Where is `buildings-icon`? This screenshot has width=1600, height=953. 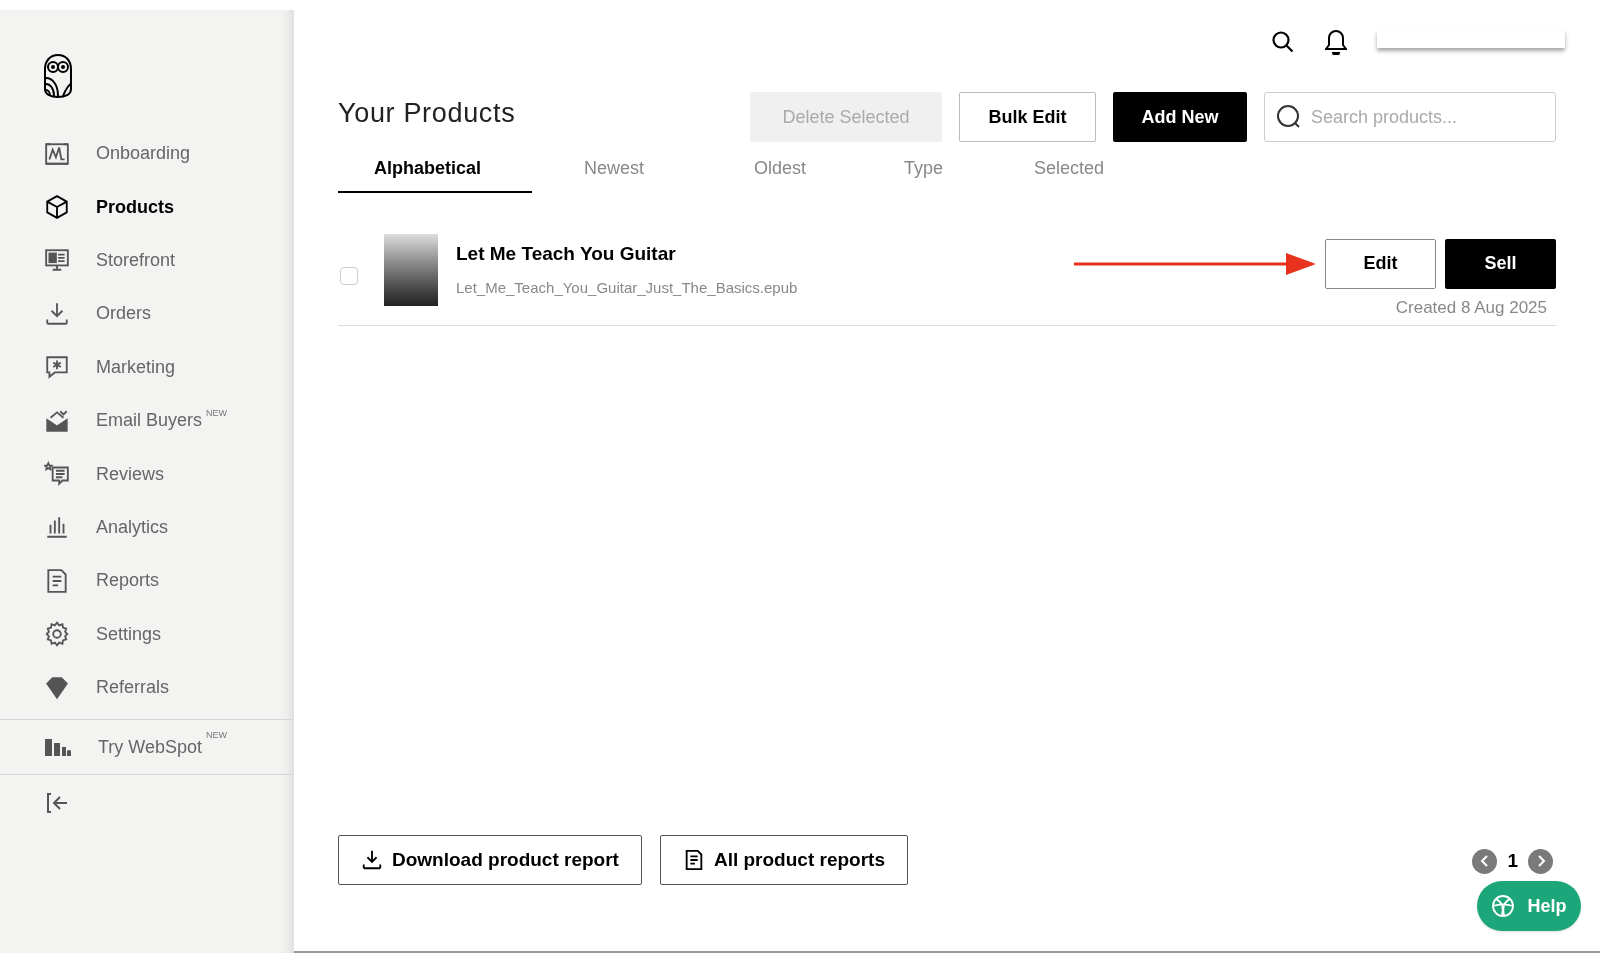 buildings-icon is located at coordinates (58, 747).